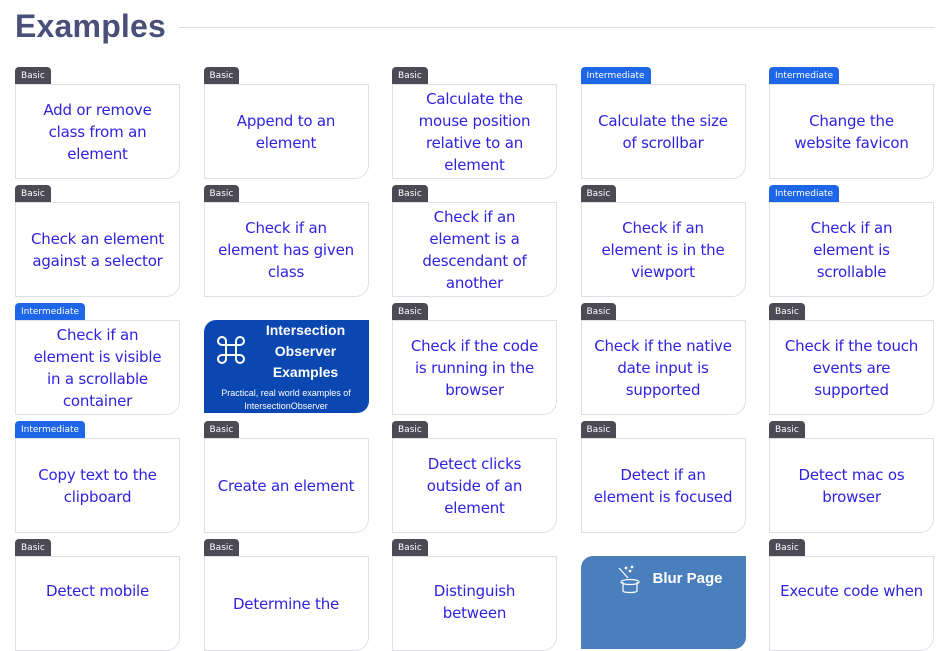 The width and height of the screenshot is (950, 651). What do you see at coordinates (230, 350) in the screenshot?
I see `command-icon` at bounding box center [230, 350].